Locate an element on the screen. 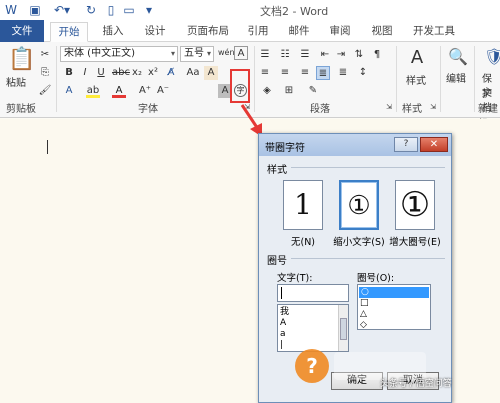  editing-button-label: 编辑 is located at coordinates (456, 77).